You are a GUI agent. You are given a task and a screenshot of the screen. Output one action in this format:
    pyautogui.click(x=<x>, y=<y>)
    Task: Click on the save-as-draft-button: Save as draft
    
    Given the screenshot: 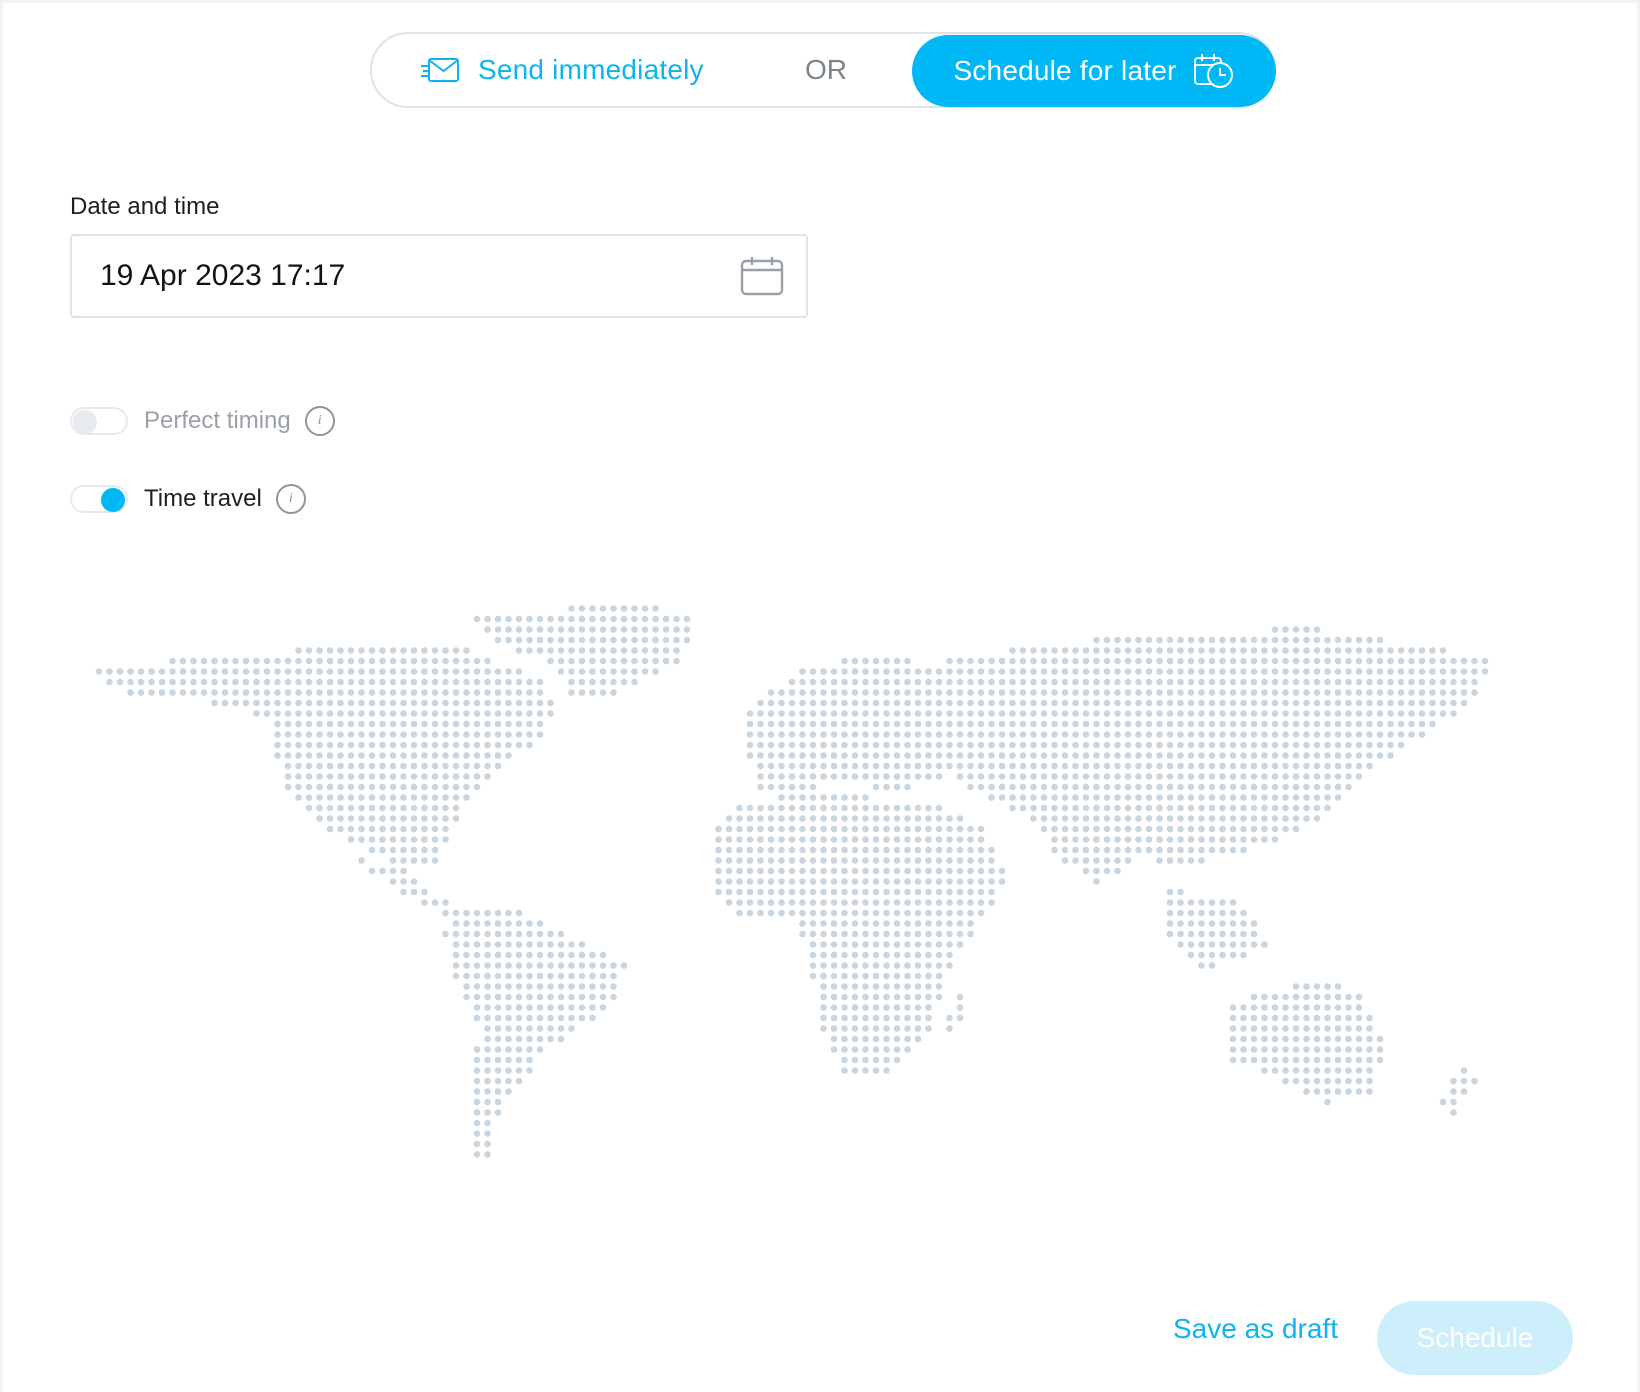 What is the action you would take?
    pyautogui.click(x=1255, y=1329)
    